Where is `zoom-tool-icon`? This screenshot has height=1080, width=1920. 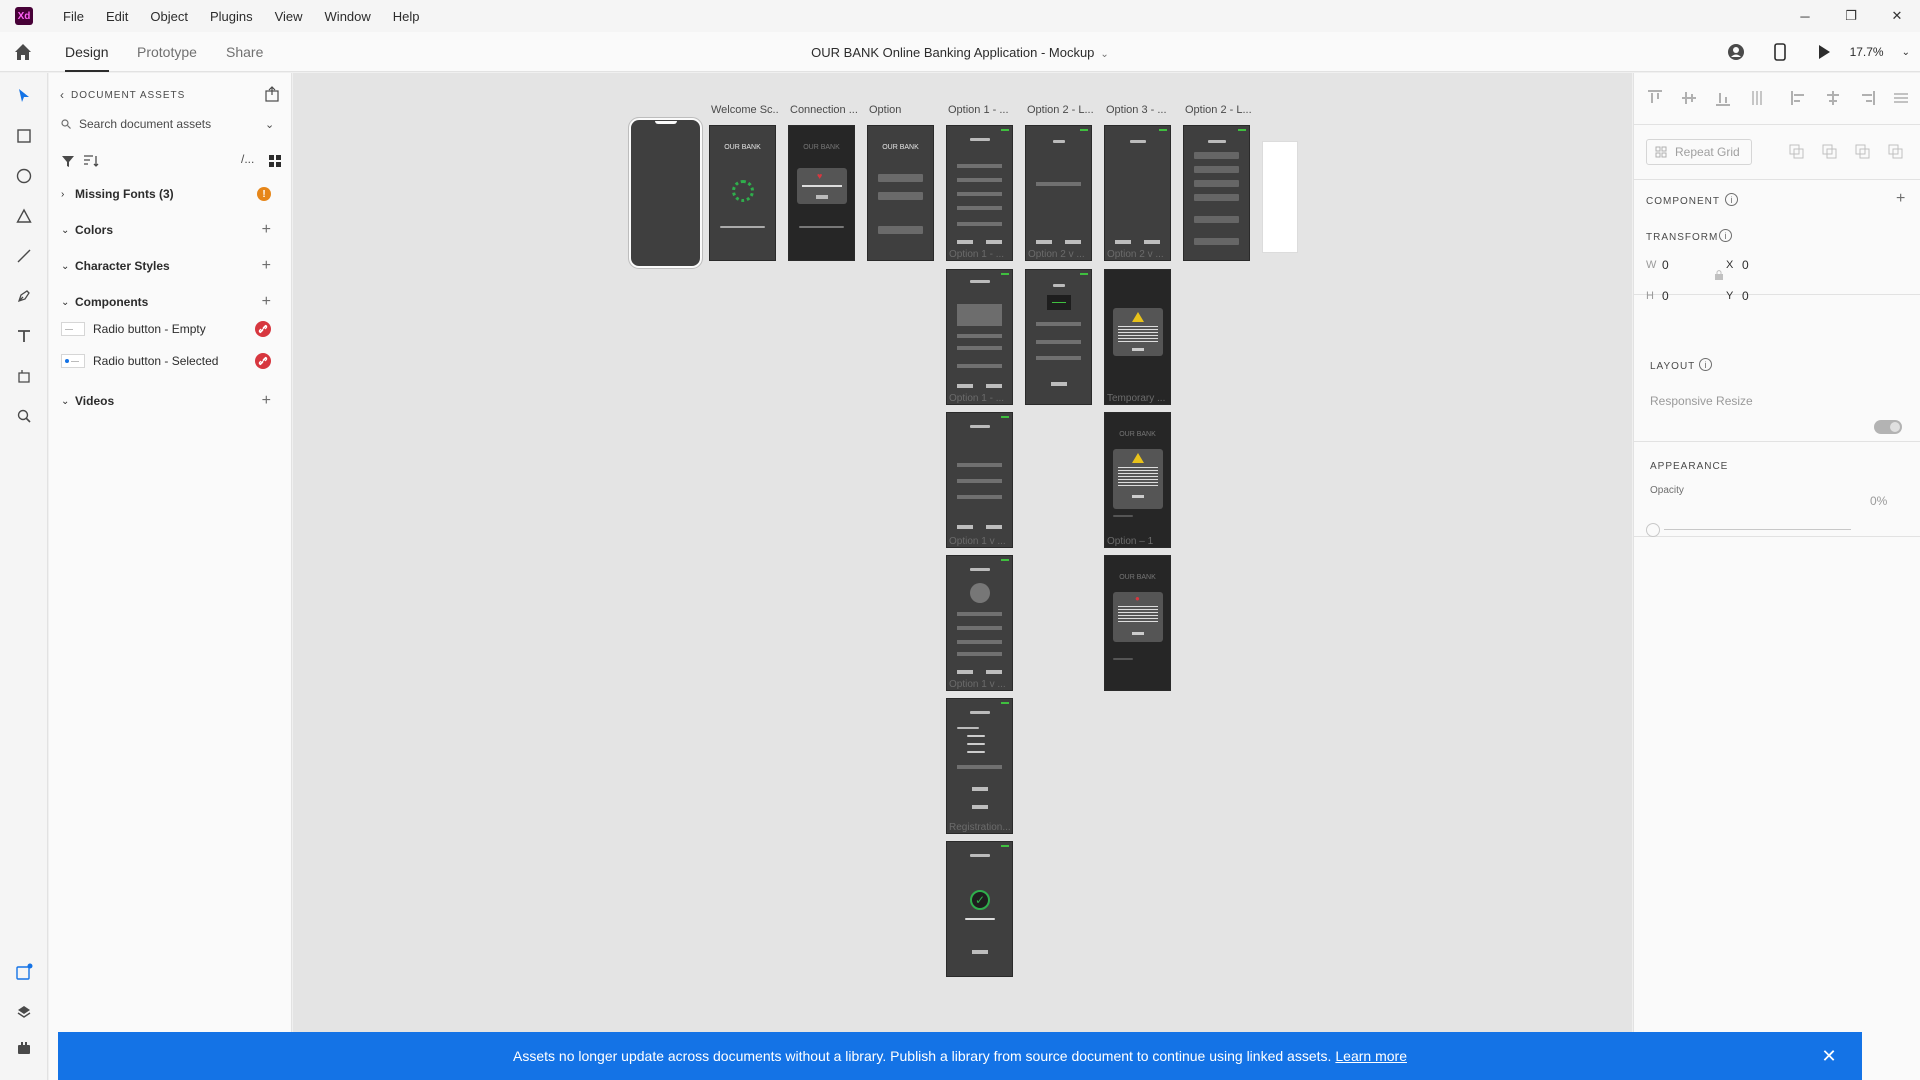 zoom-tool-icon is located at coordinates (24, 416).